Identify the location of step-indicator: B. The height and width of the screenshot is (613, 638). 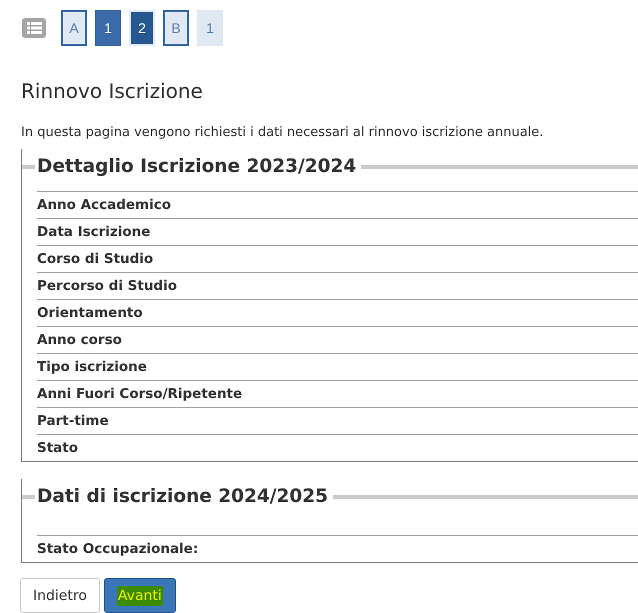
(176, 28).